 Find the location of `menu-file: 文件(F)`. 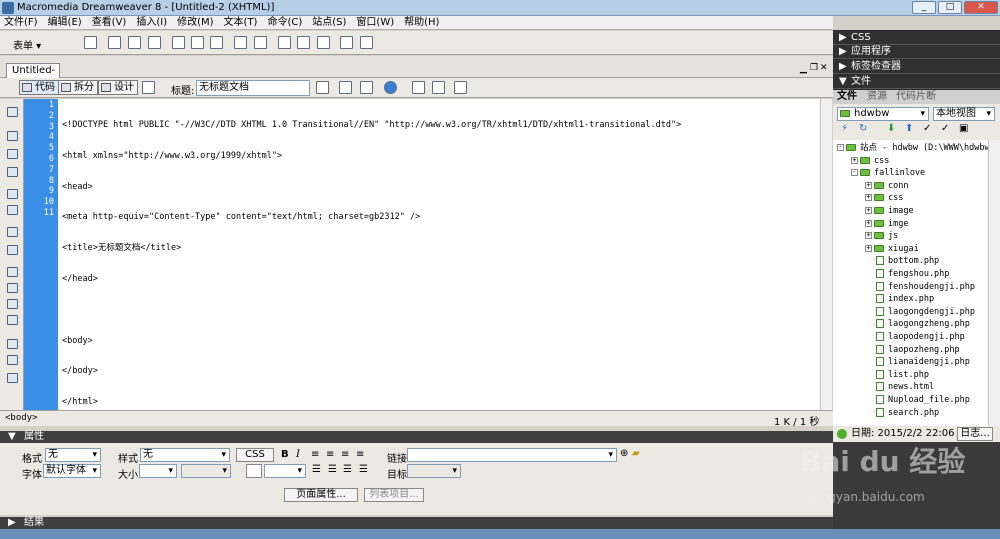

menu-file: 文件(F) is located at coordinates (21, 22).